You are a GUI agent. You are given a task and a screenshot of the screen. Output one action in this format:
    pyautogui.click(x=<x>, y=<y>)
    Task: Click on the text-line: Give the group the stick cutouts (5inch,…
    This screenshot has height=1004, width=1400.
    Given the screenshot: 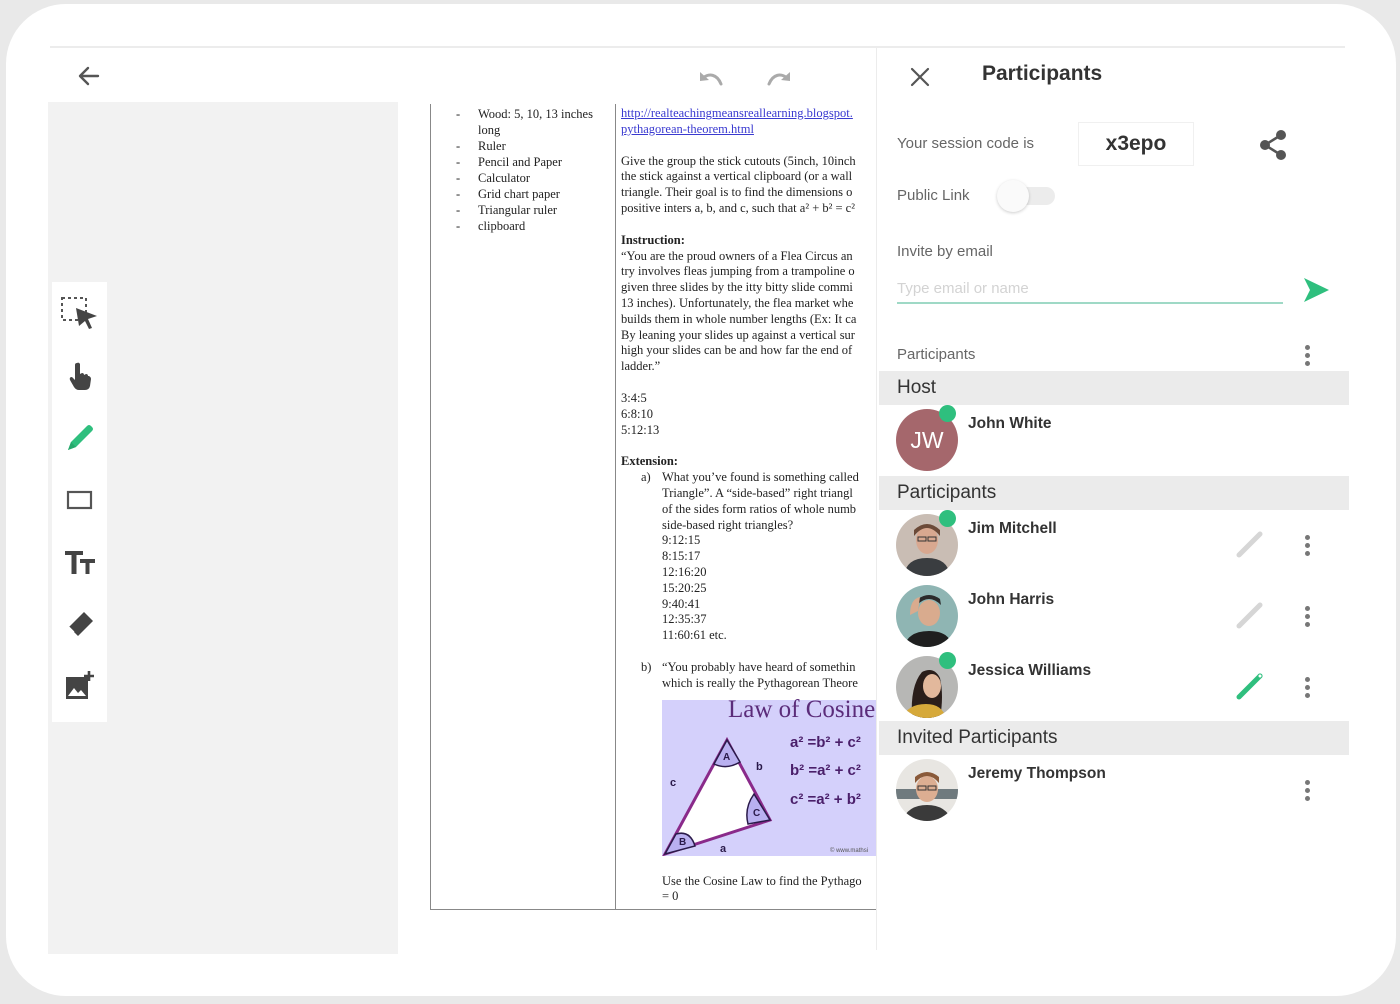 What is the action you would take?
    pyautogui.click(x=738, y=160)
    